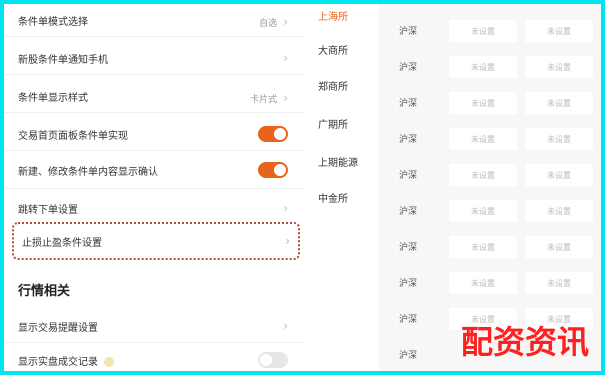 The image size is (605, 375). Describe the element at coordinates (58, 362) in the screenshot. I see `setting-label-text: 显示实盘成交记录` at that location.